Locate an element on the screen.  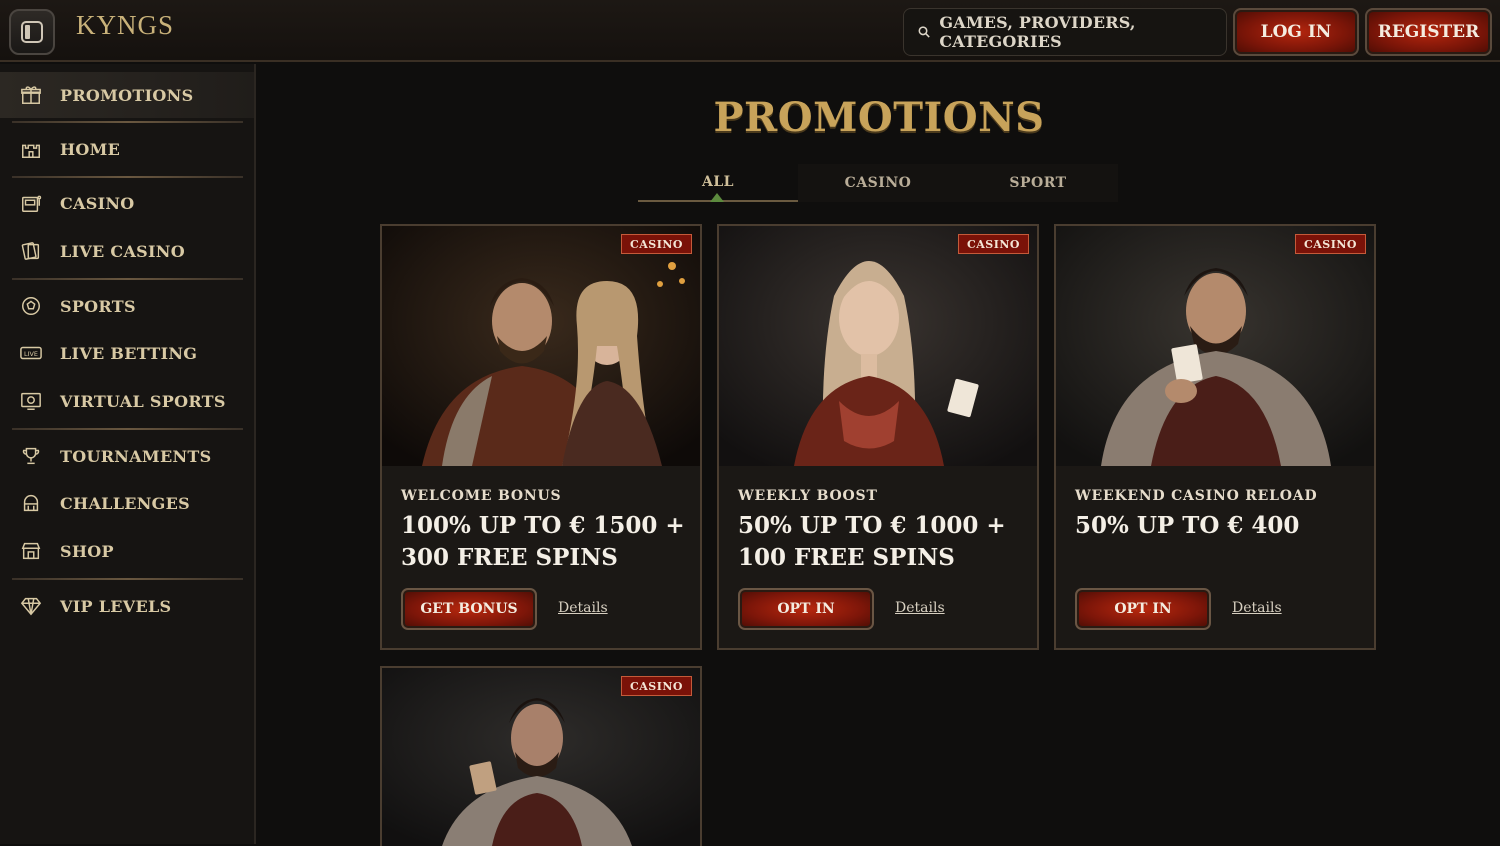
active-tab-indicator is located at coordinates (717, 197).